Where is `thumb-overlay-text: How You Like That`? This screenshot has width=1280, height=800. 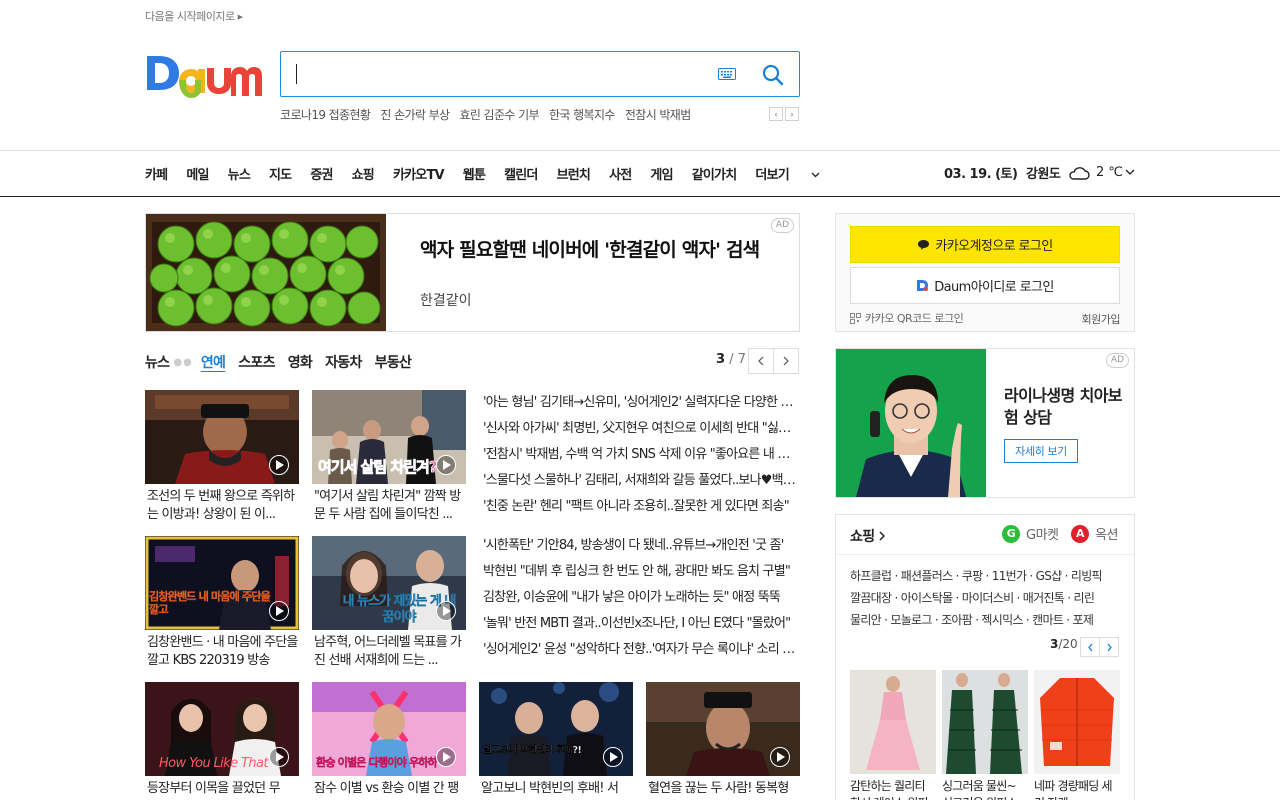 thumb-overlay-text: How You Like That is located at coordinates (213, 763).